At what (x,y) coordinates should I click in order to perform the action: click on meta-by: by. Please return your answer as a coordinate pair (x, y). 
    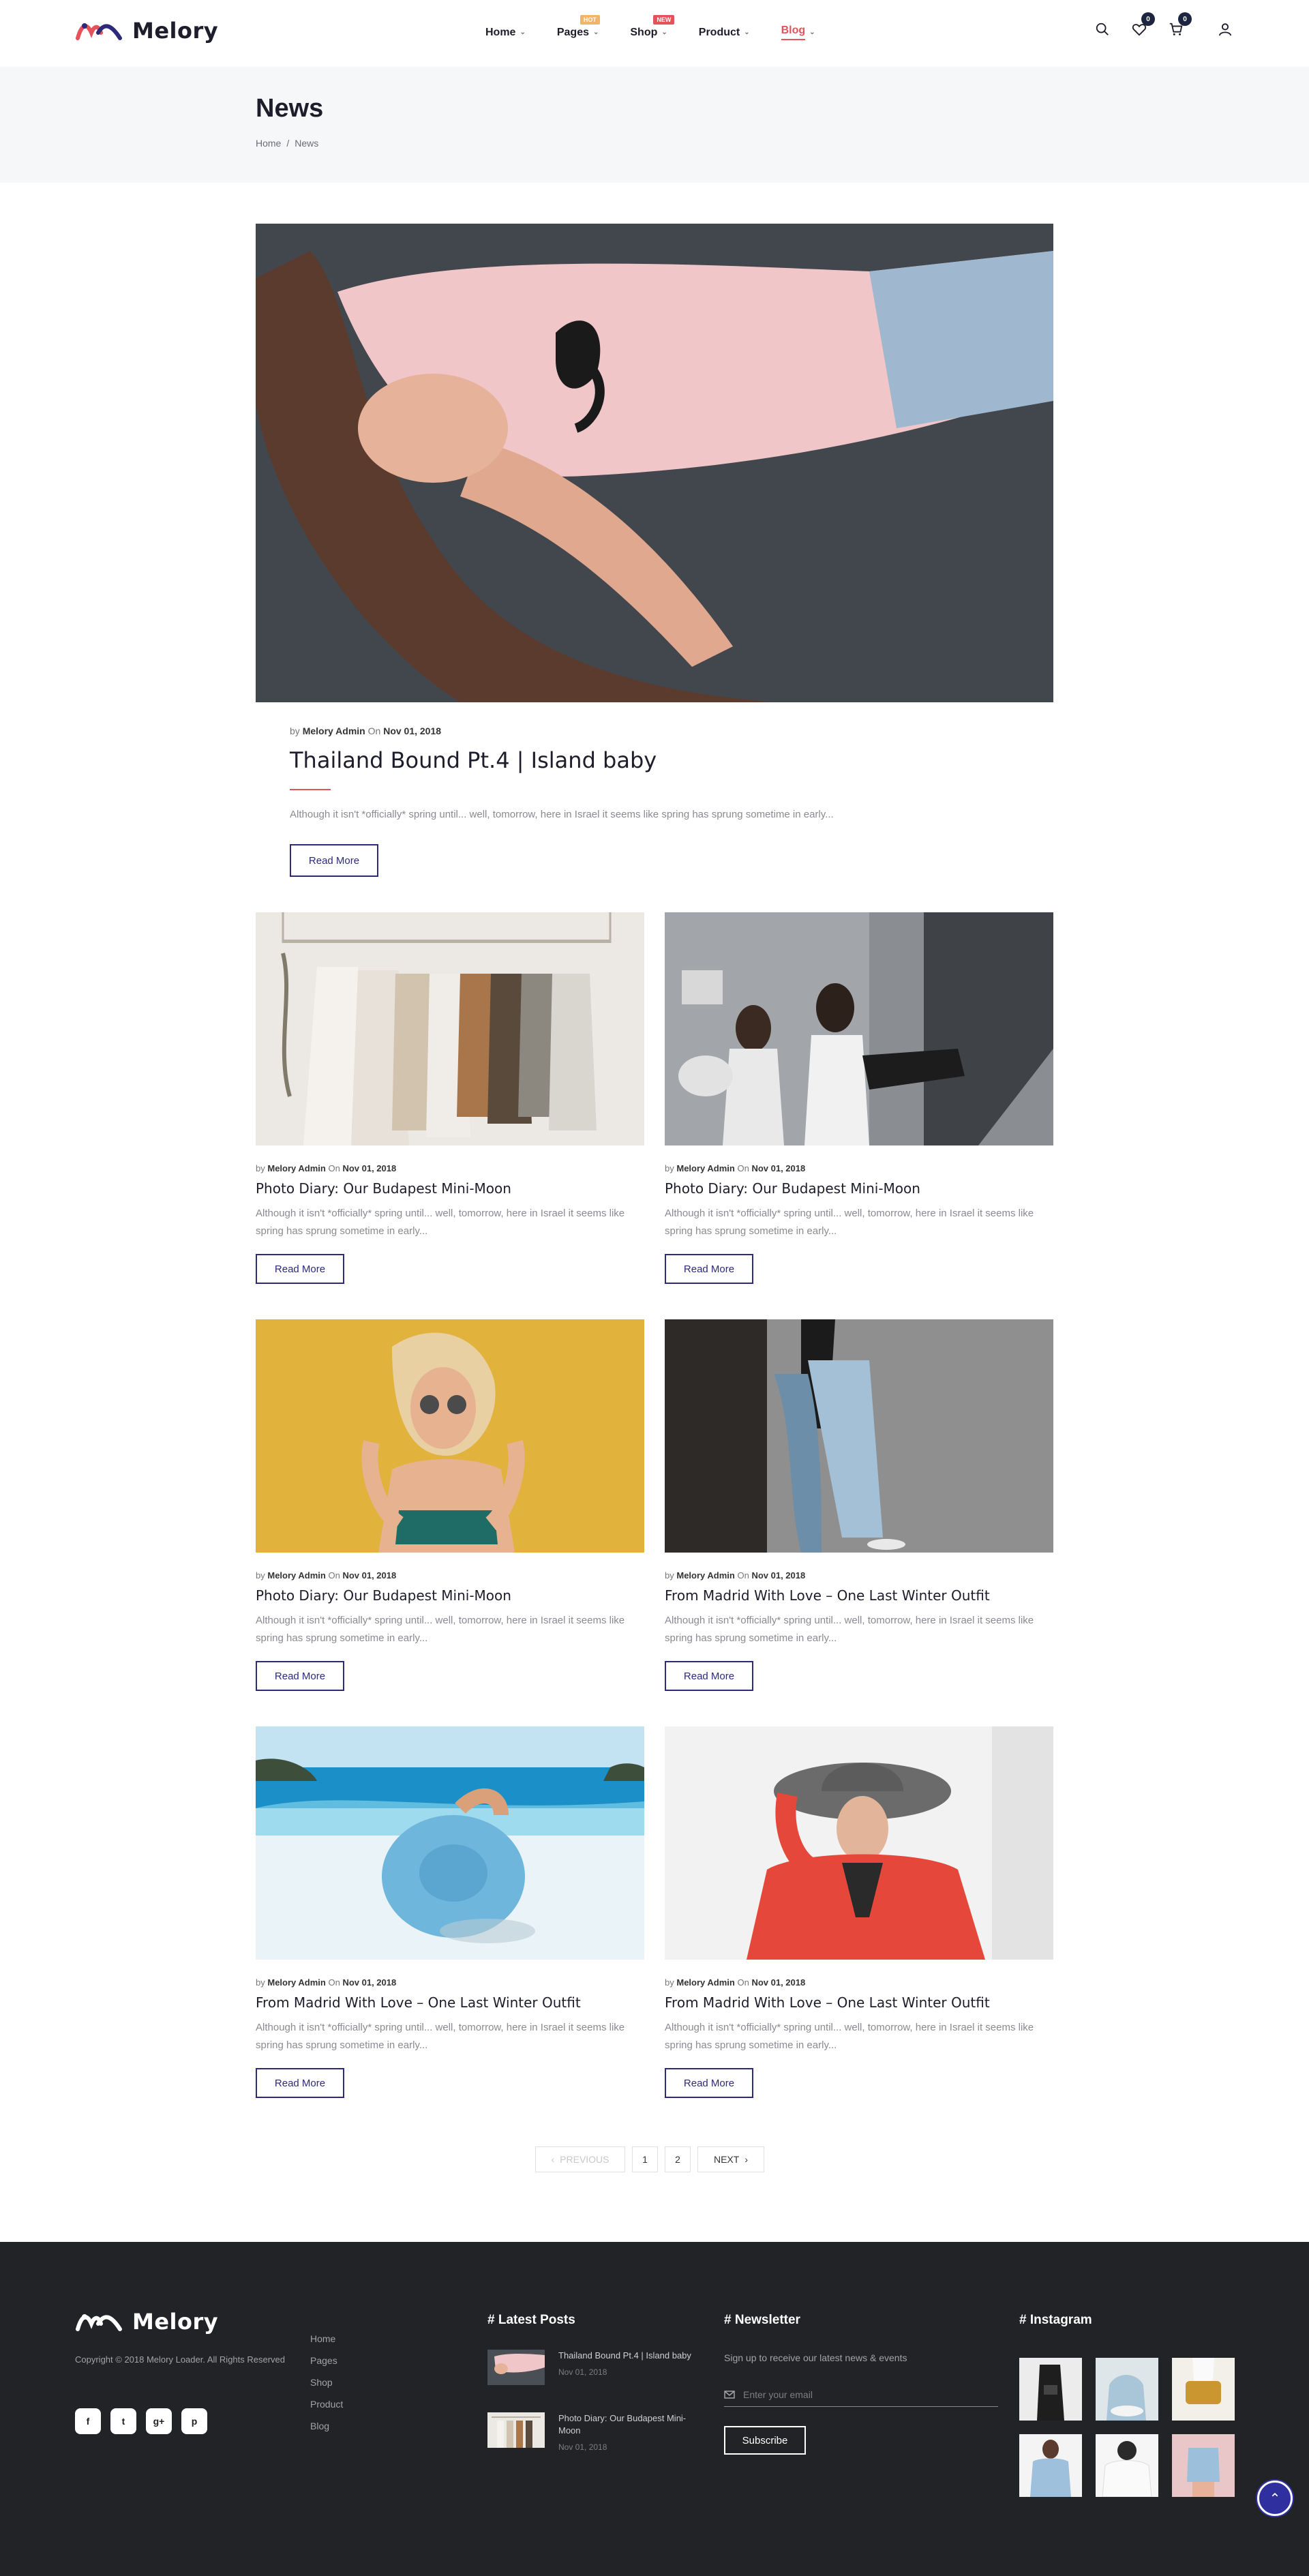
    Looking at the image, I should click on (260, 1168).